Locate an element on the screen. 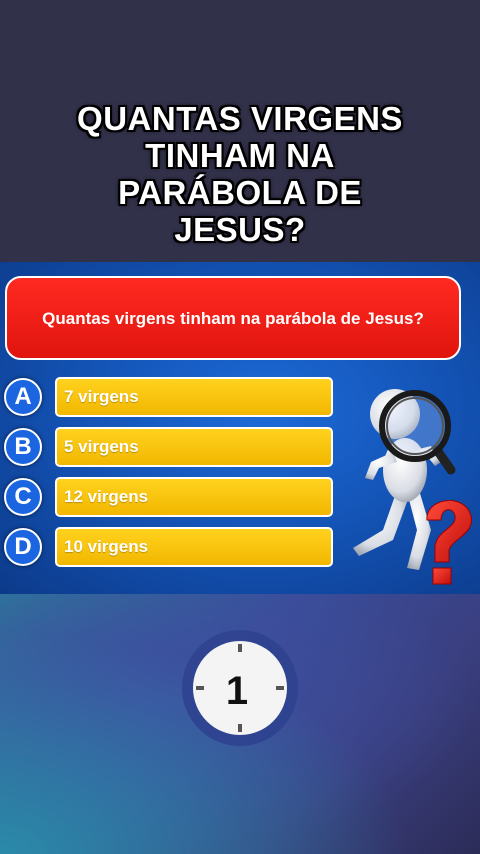 This screenshot has width=480, height=854. option-a: A 7 virgens is located at coordinates (169, 397).